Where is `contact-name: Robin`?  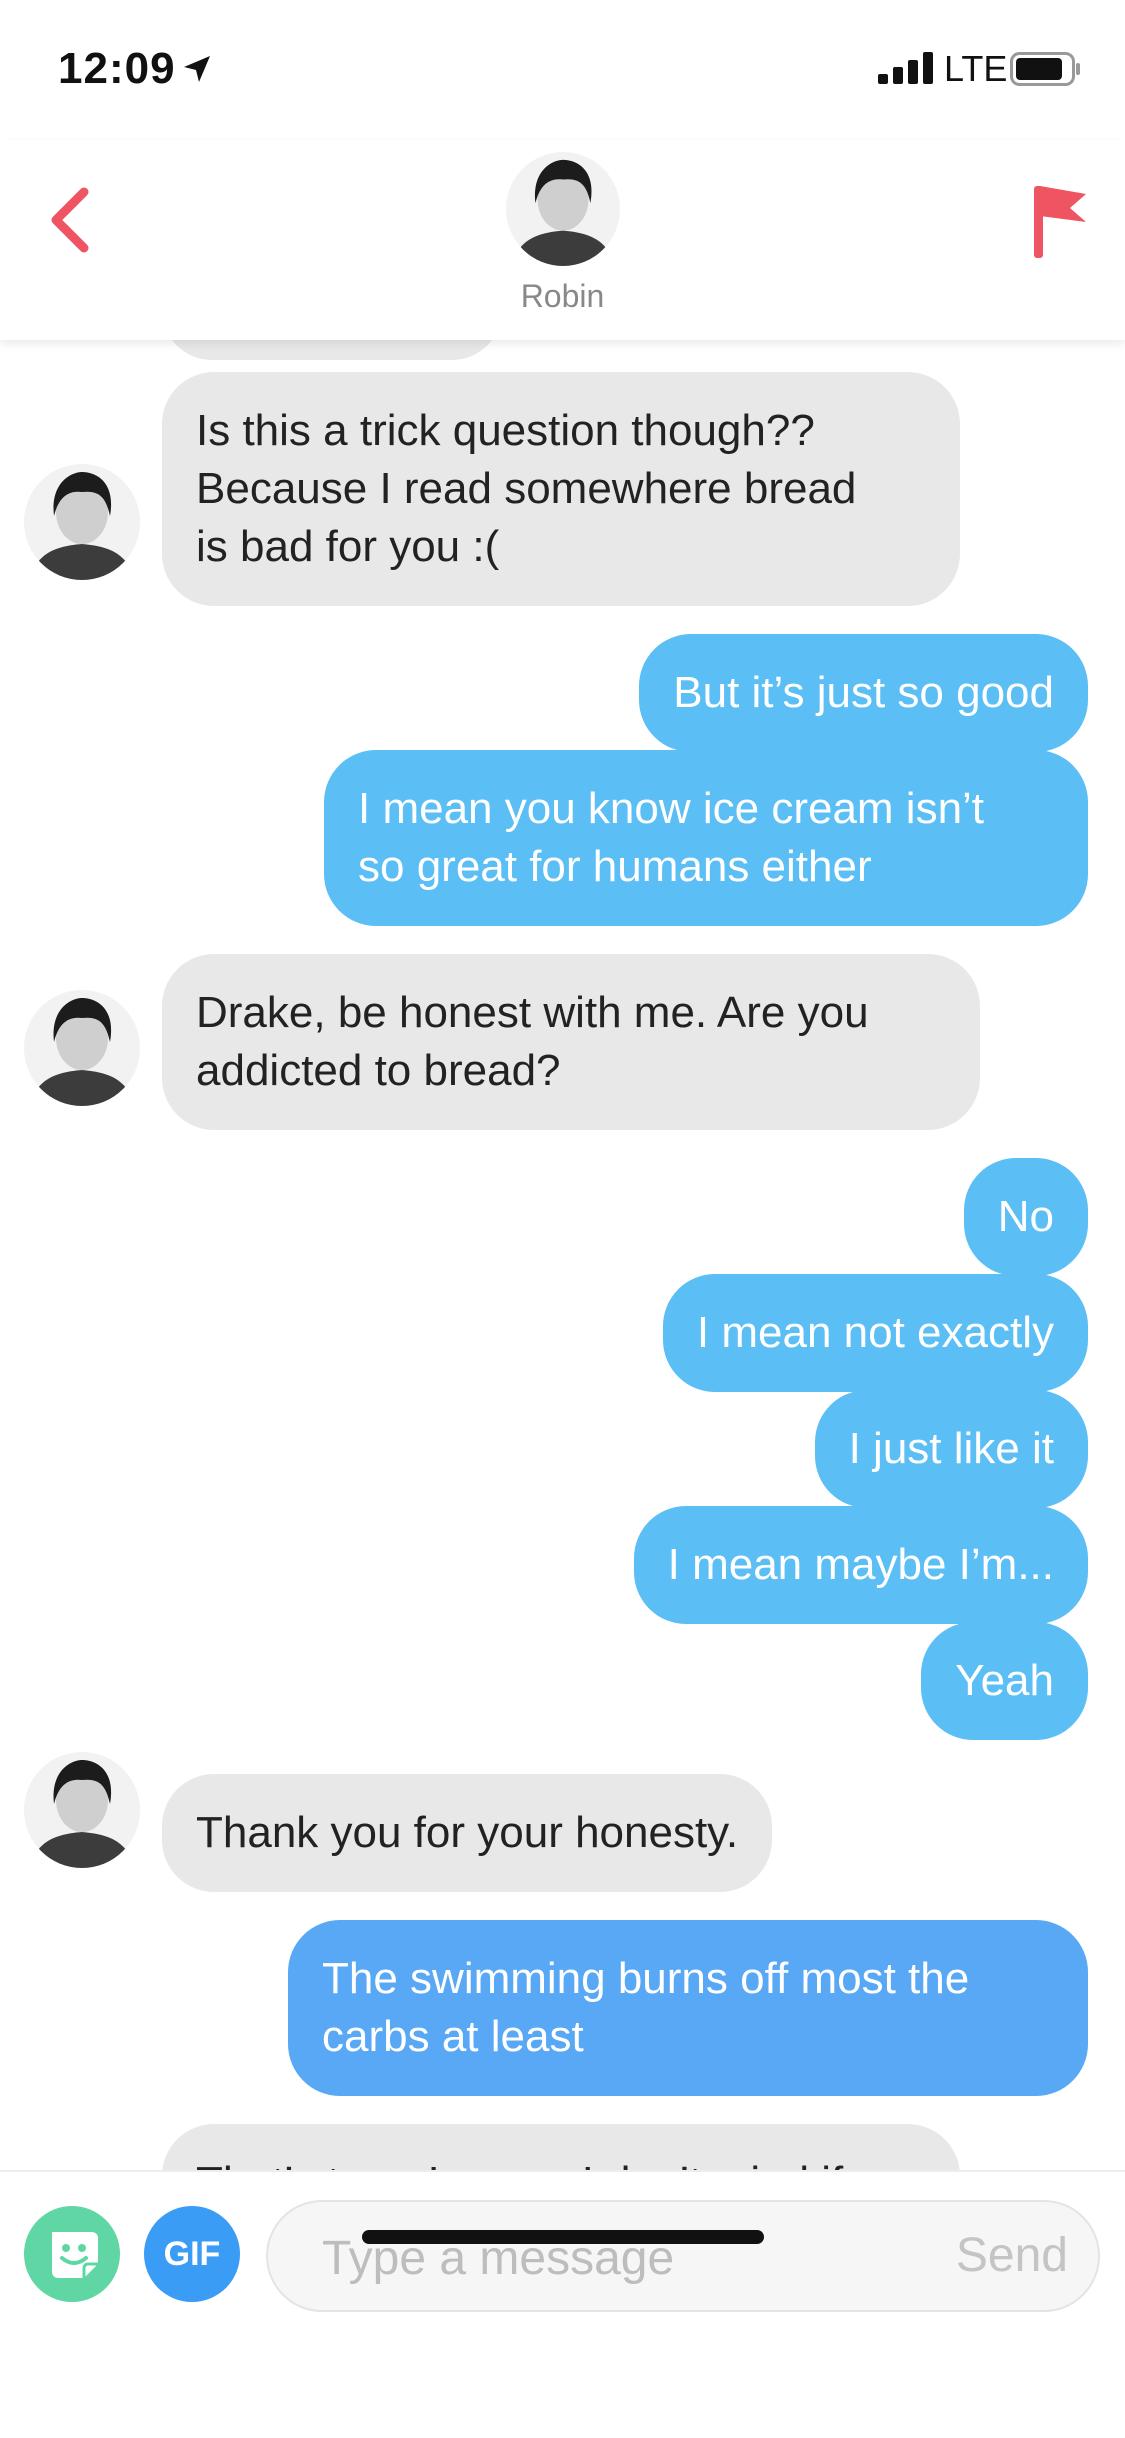
contact-name: Robin is located at coordinates (562, 296).